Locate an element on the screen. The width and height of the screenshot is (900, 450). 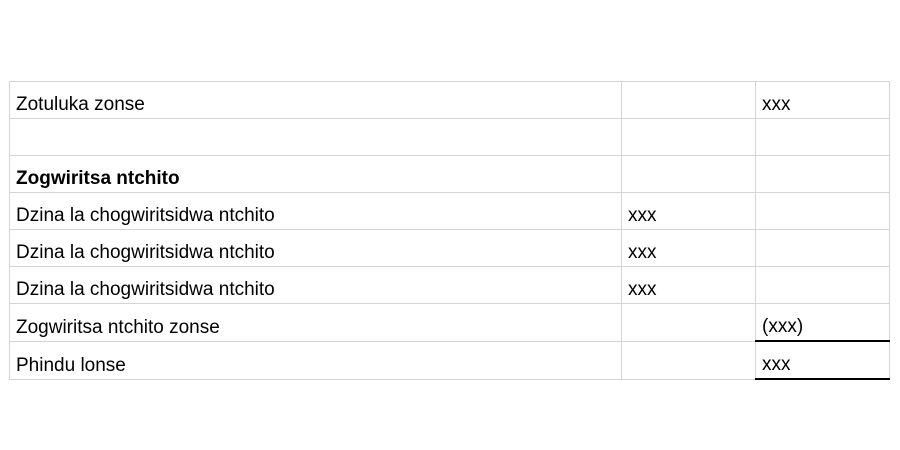
table-row is located at coordinates (449, 137).